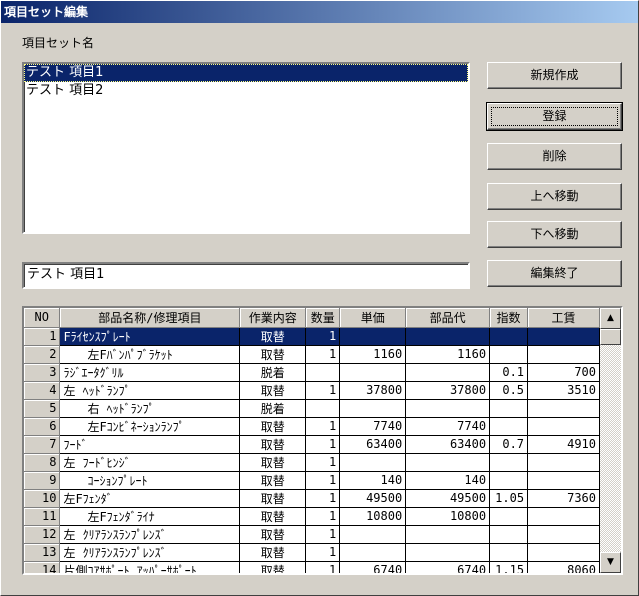 This screenshot has height=596, width=639. I want to click on table-row: 13 左 ｸﾘｱﾗﾝｽﾗﾝﾌﾟﾚﾝｽﾞ 取替 1, so click(312, 552).